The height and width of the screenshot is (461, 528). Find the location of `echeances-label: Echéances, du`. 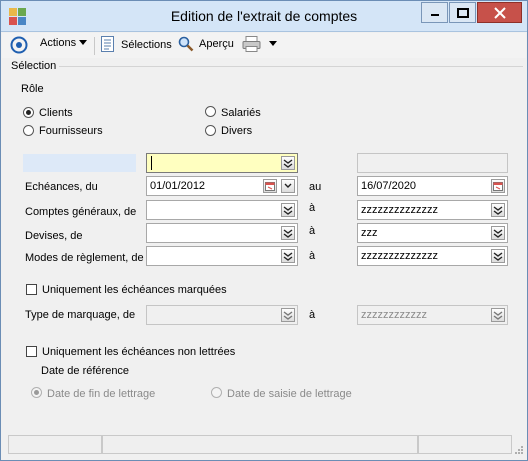

echeances-label: Echéances, du is located at coordinates (61, 187).